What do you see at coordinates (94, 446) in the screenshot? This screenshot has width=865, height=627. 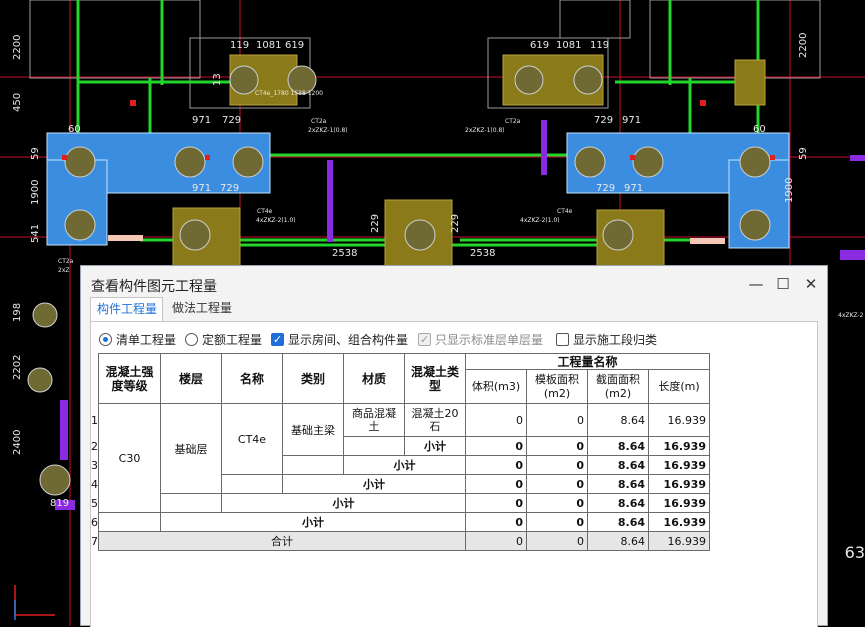 I see `row-number: 2` at bounding box center [94, 446].